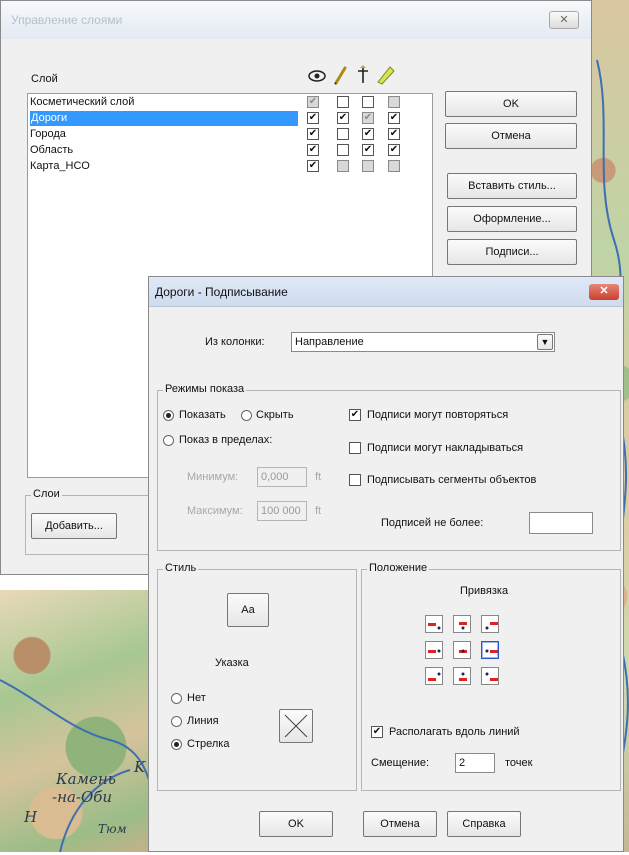 This screenshot has height=855, width=629. Describe the element at coordinates (400, 824) in the screenshot. I see `label-cancel-button: Отмена` at that location.